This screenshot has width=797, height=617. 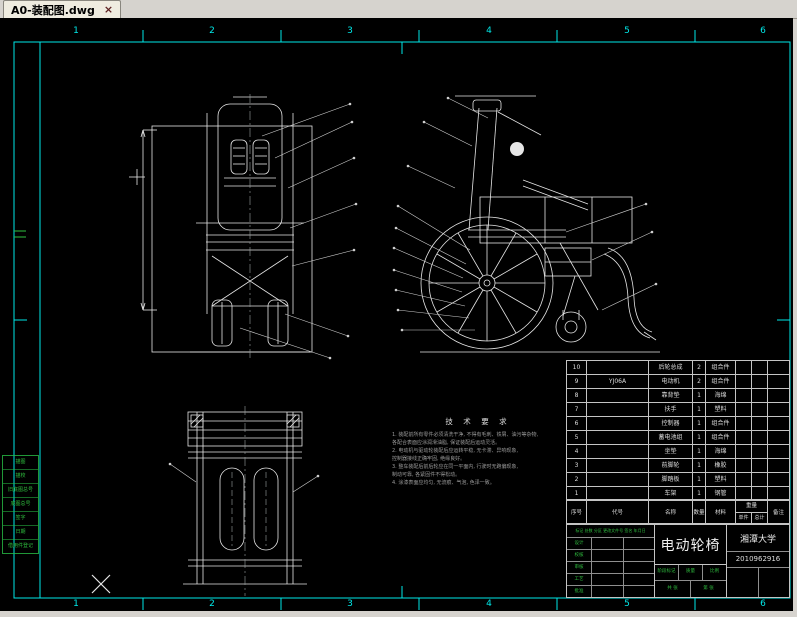 I want to click on left-margin-table: 描图 描校 旧底图总号 底图总号 签字 日期 借用件登记, so click(x=20, y=504).